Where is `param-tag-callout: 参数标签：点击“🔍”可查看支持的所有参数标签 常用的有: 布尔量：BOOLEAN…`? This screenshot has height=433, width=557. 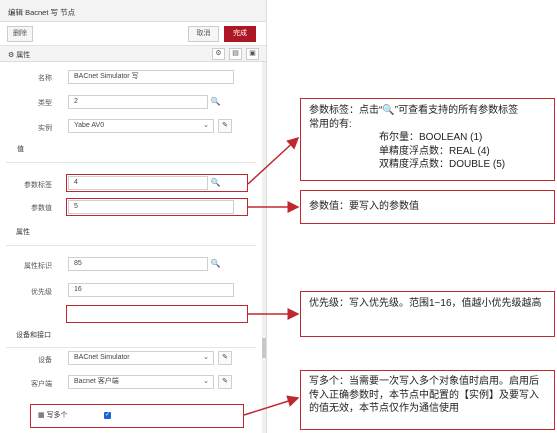 param-tag-callout: 参数标签：点击“🔍”可查看支持的所有参数标签 常用的有: 布尔量：BOOLEAN… is located at coordinates (427, 139).